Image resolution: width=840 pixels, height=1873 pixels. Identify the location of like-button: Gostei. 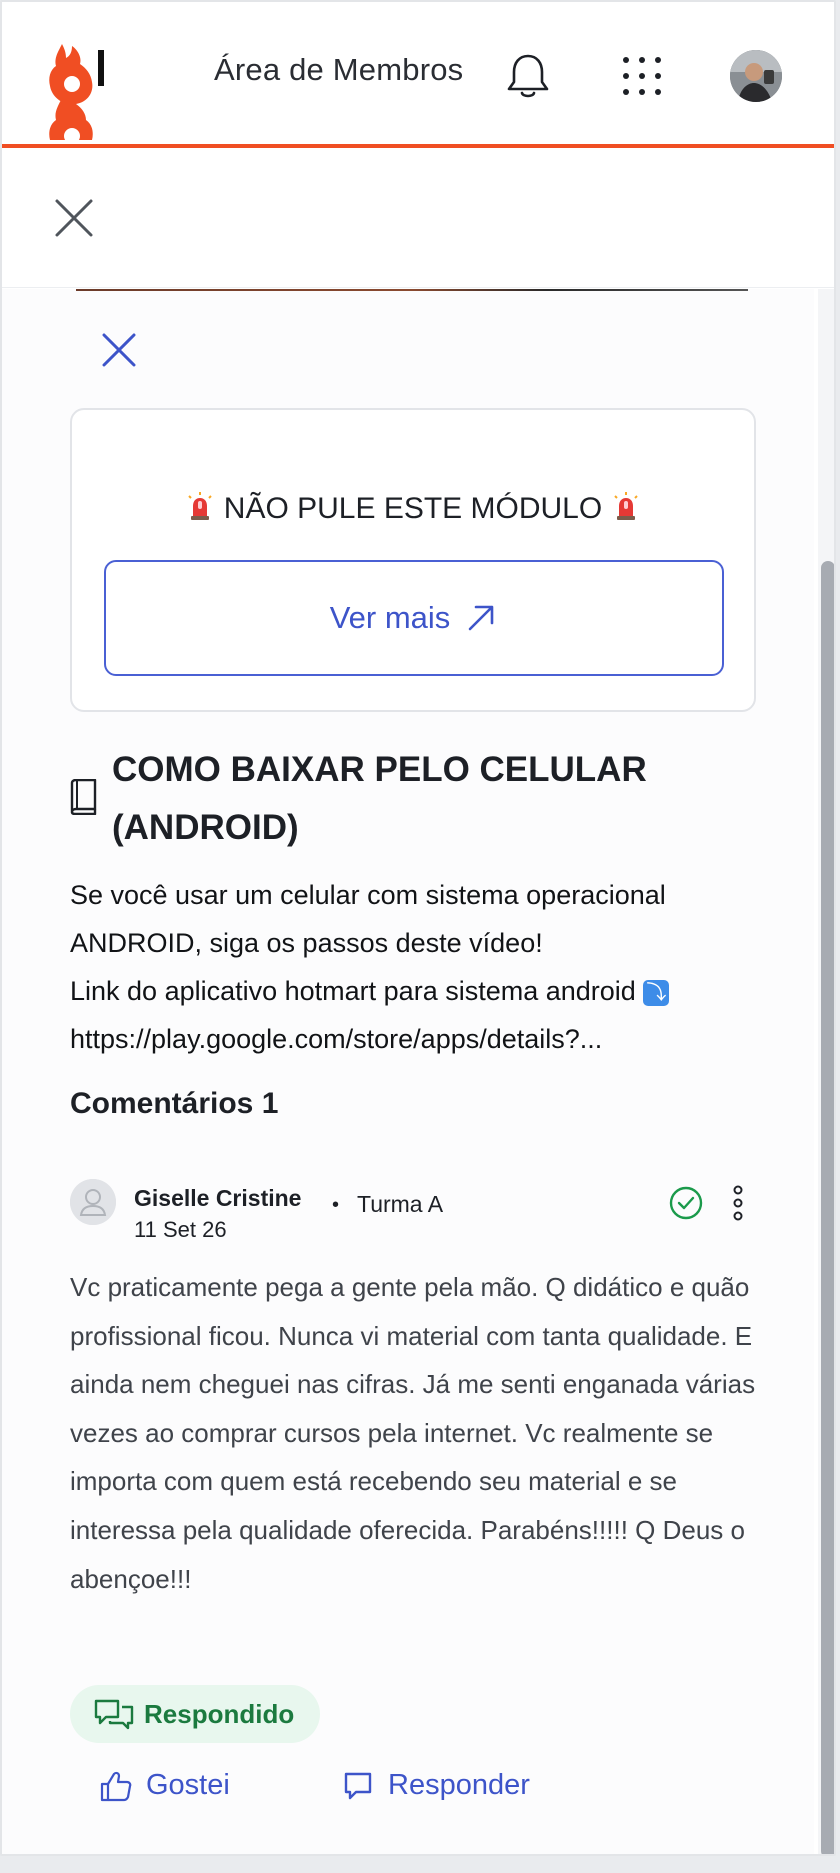
(165, 1785).